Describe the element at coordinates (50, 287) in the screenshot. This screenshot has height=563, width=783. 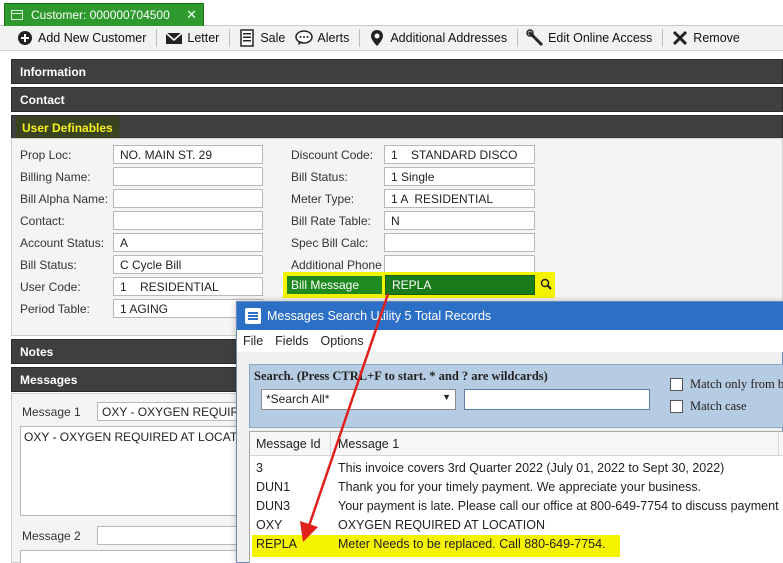
I see `user-code-label: User Code:` at that location.